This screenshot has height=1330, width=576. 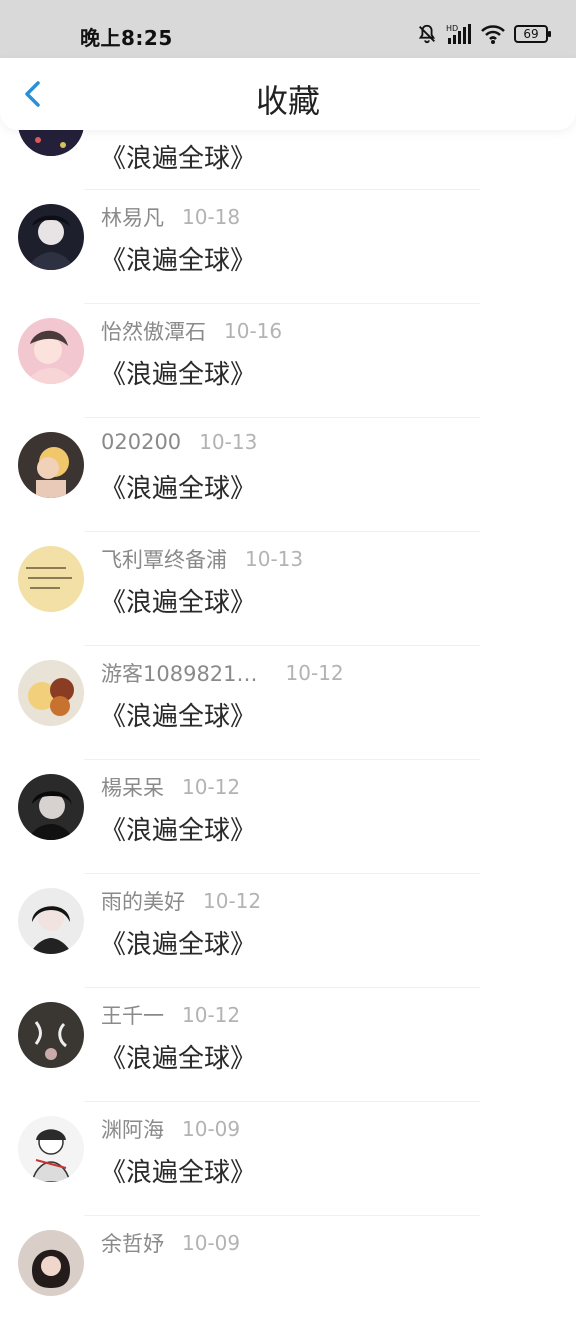 What do you see at coordinates (427, 34) in the screenshot?
I see `muted-bell-icon` at bounding box center [427, 34].